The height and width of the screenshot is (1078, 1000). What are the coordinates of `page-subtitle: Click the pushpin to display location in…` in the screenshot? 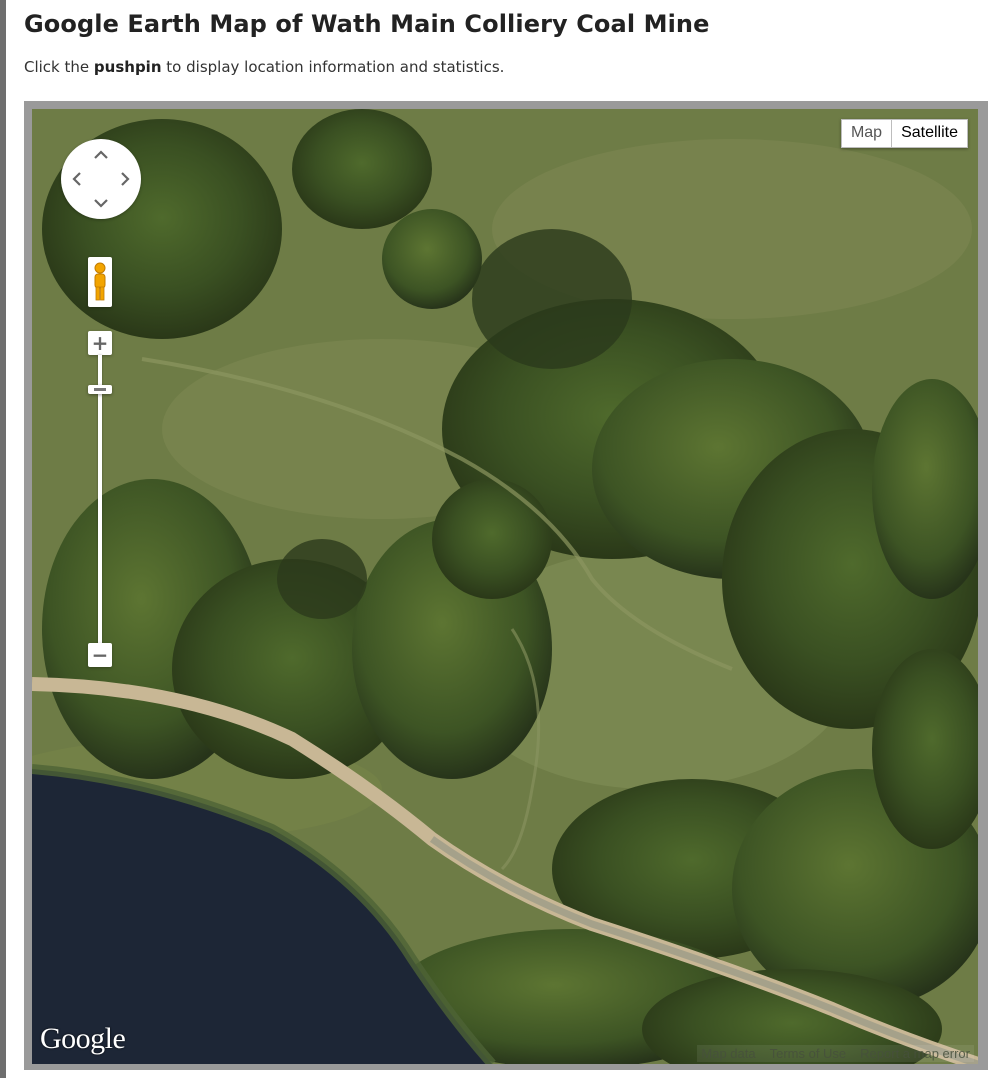 It's located at (264, 67).